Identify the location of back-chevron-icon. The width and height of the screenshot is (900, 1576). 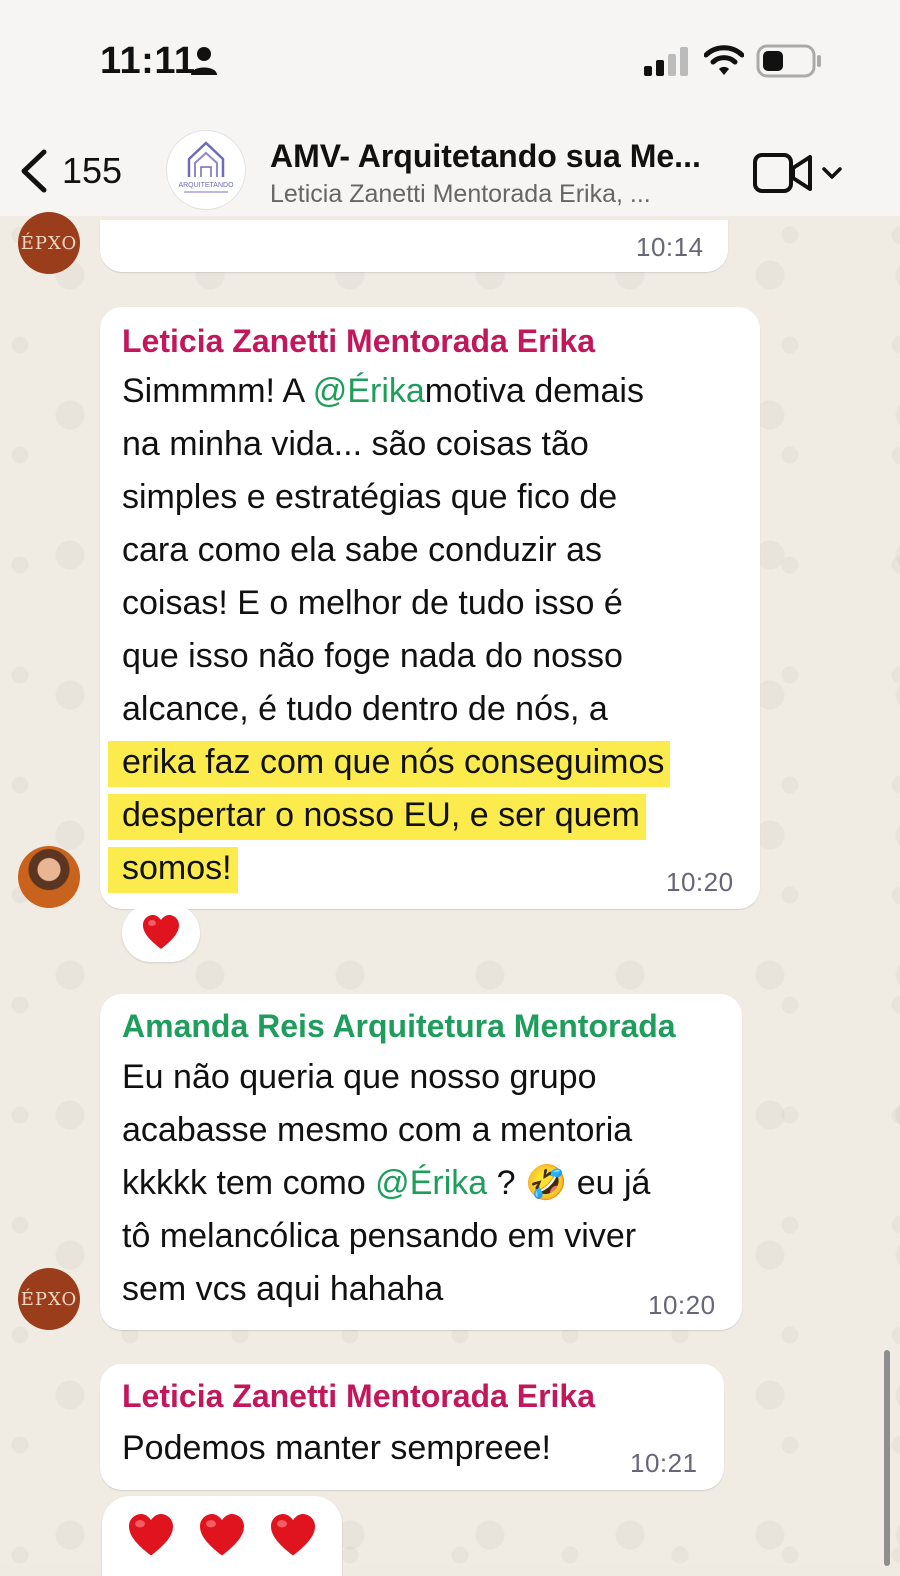
(34, 171).